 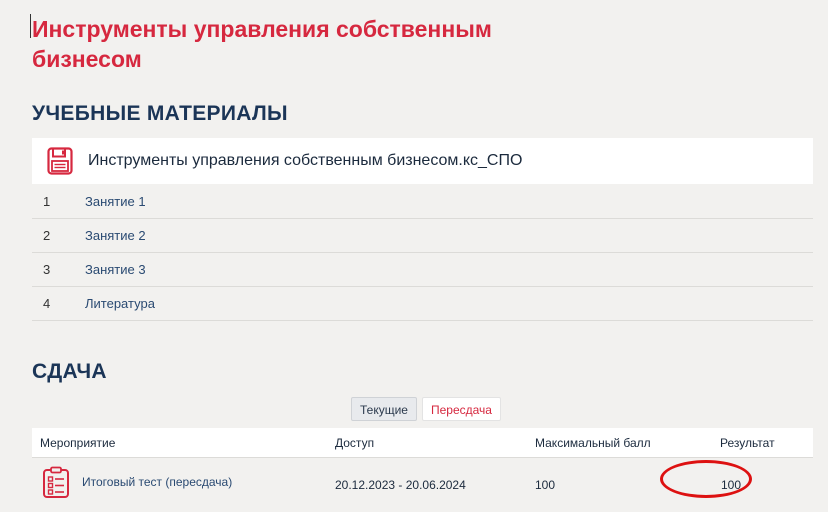 I want to click on literature-link: Литература, so click(x=120, y=303).